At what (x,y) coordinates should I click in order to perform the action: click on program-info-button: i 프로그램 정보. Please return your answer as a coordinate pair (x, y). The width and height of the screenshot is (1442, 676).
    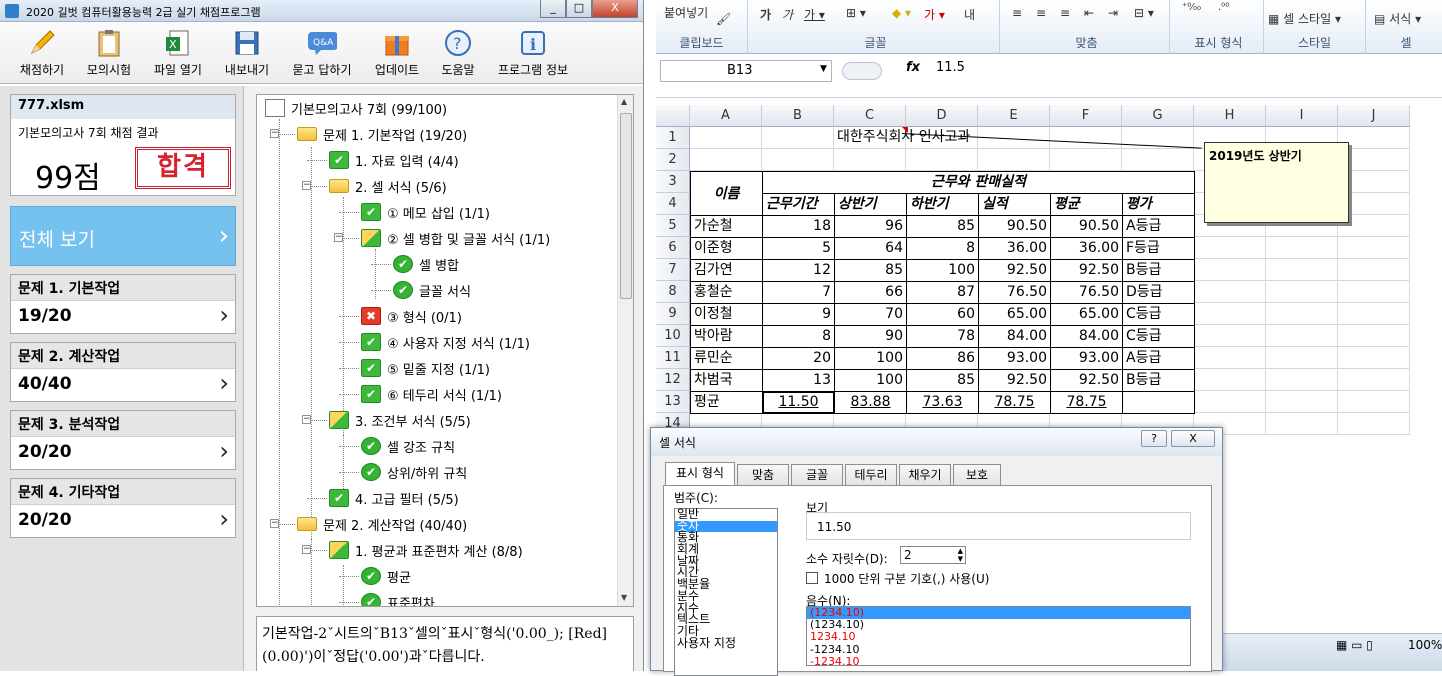
    Looking at the image, I should click on (533, 54).